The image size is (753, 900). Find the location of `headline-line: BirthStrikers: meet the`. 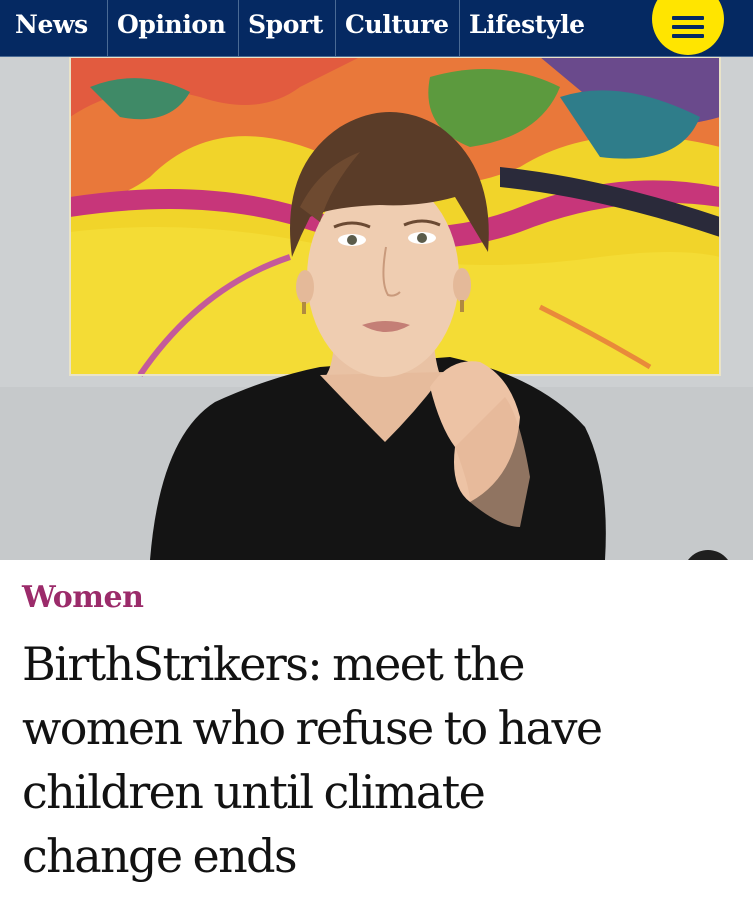

headline-line: BirthStrikers: meet the is located at coordinates (273, 664).